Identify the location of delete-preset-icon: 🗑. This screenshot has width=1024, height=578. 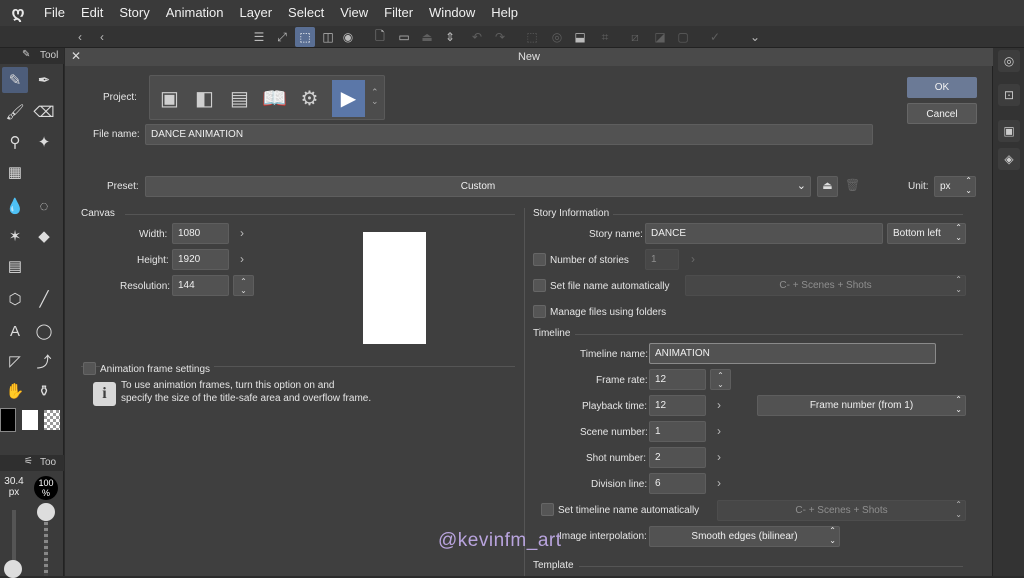
(852, 185).